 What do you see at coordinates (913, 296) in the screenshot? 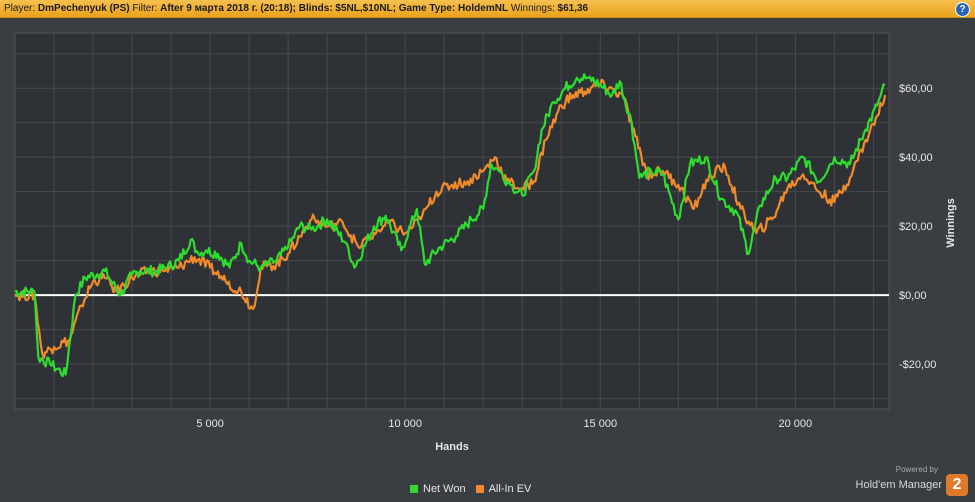
I see `y-tick-label: $0,00` at bounding box center [913, 296].